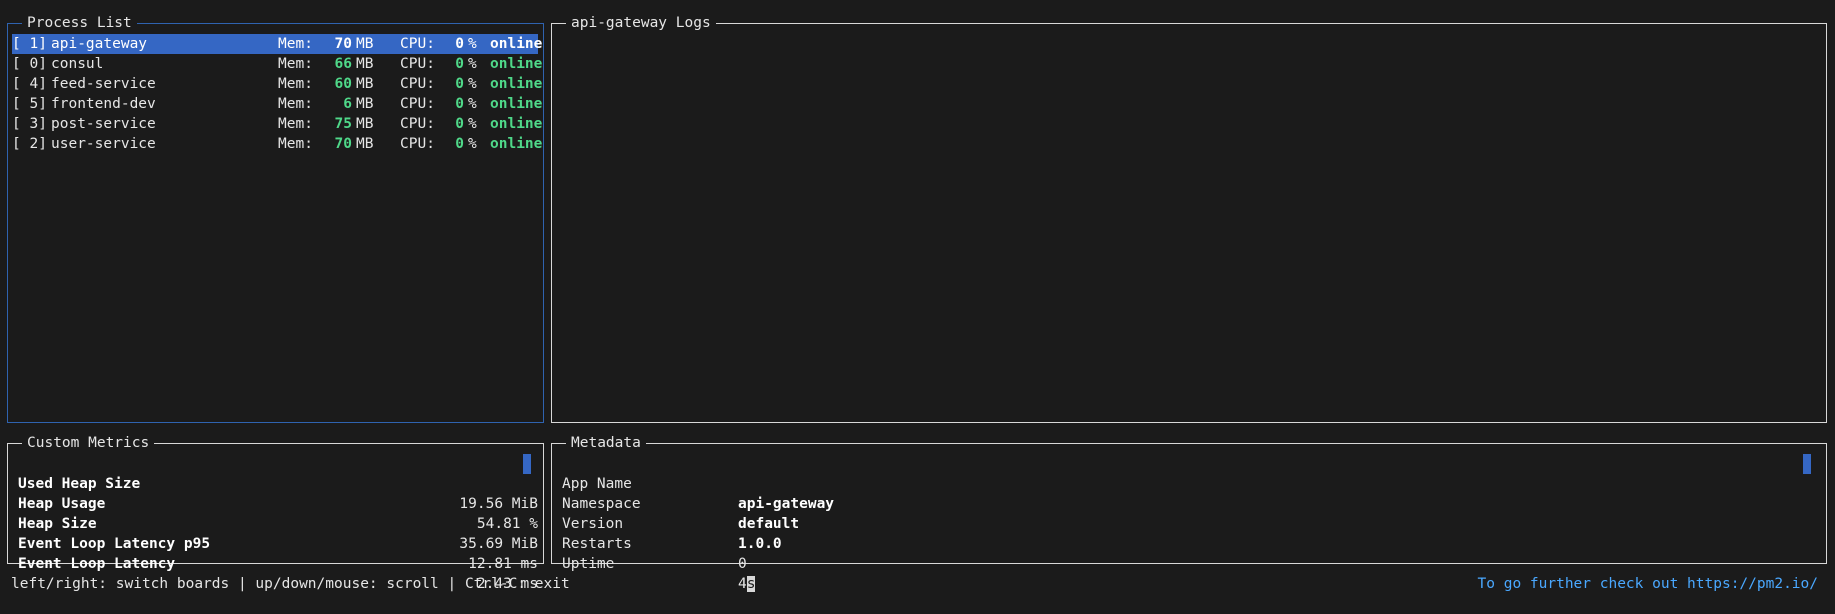  Describe the element at coordinates (641, 23) in the screenshot. I see `logs-title: api-gateway Logs` at that location.